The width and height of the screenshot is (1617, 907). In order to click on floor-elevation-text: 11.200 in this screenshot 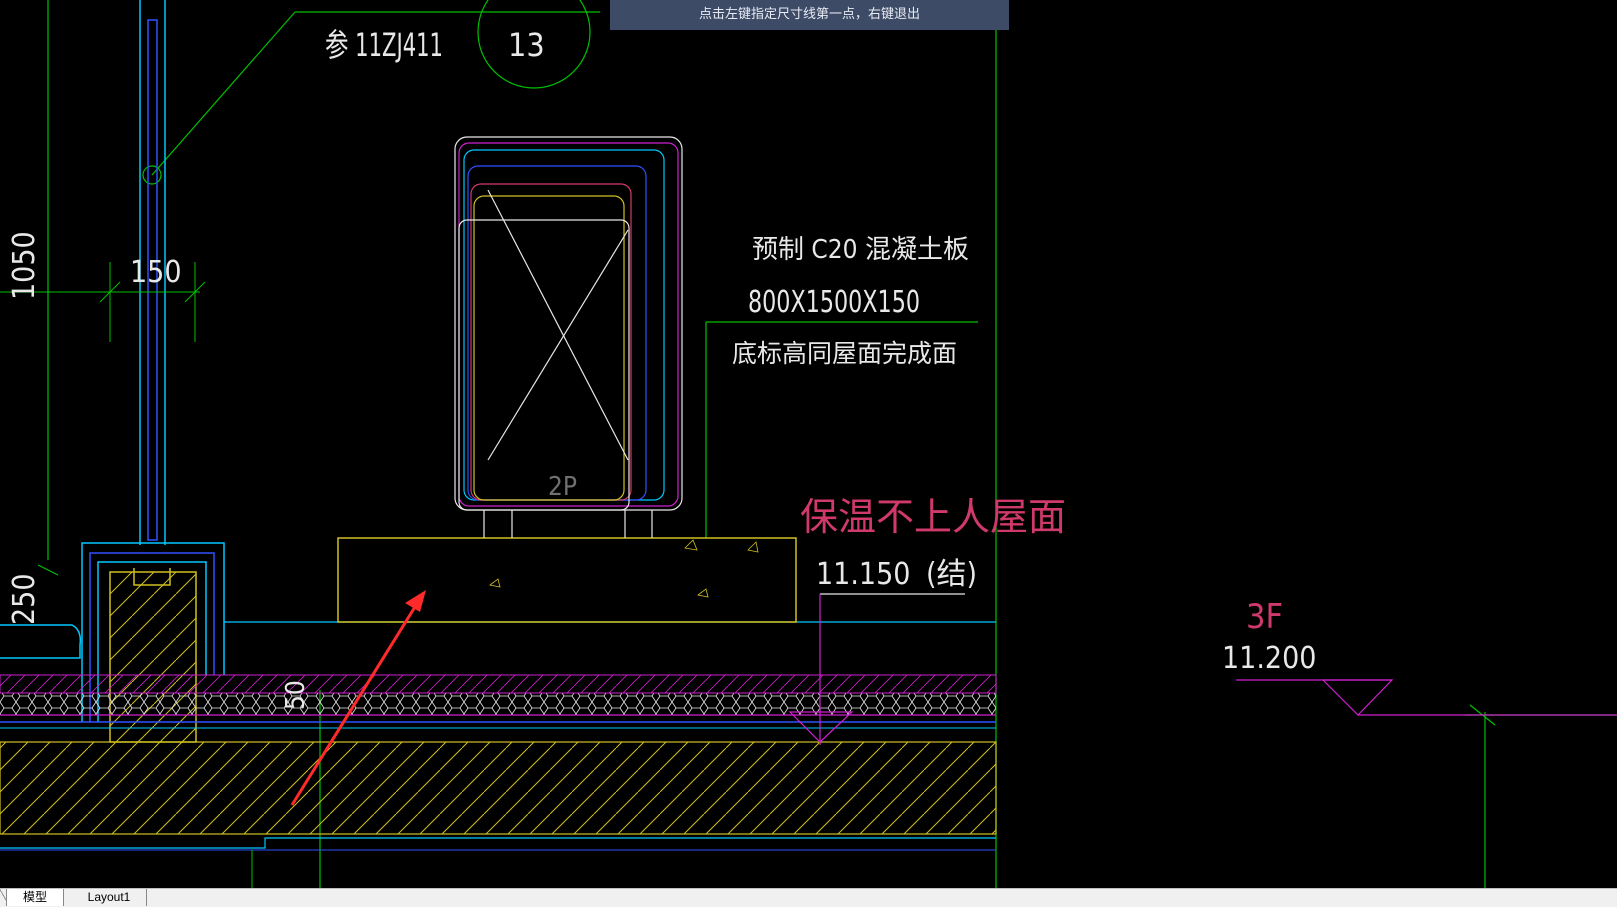, I will do `click(1269, 658)`.